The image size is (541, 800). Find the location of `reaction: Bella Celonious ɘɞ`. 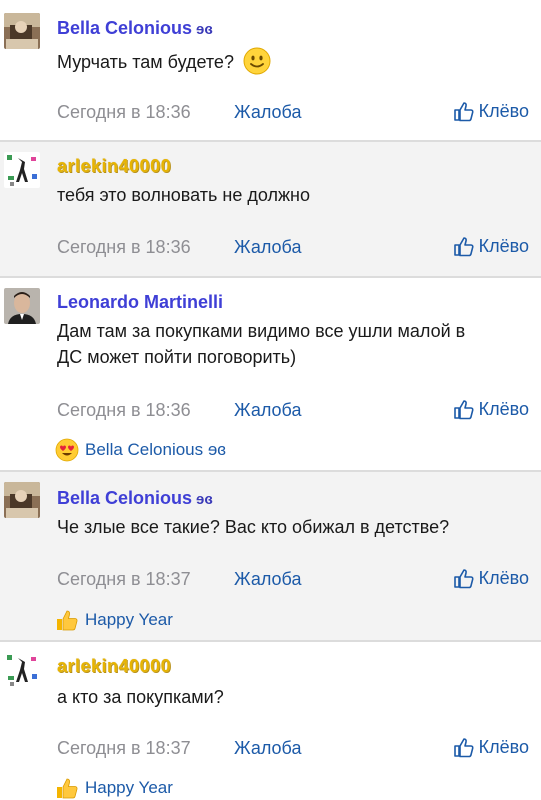

reaction: Bella Celonious ɘɞ is located at coordinates (140, 450).